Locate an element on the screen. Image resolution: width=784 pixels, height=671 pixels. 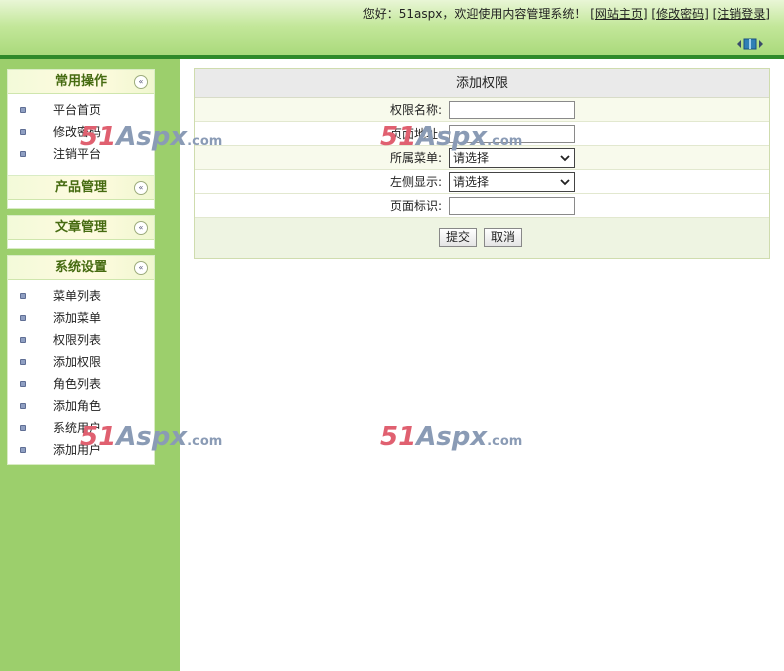
form-row-left-display: 左侧显示: 请选择 is located at coordinates (482, 182).